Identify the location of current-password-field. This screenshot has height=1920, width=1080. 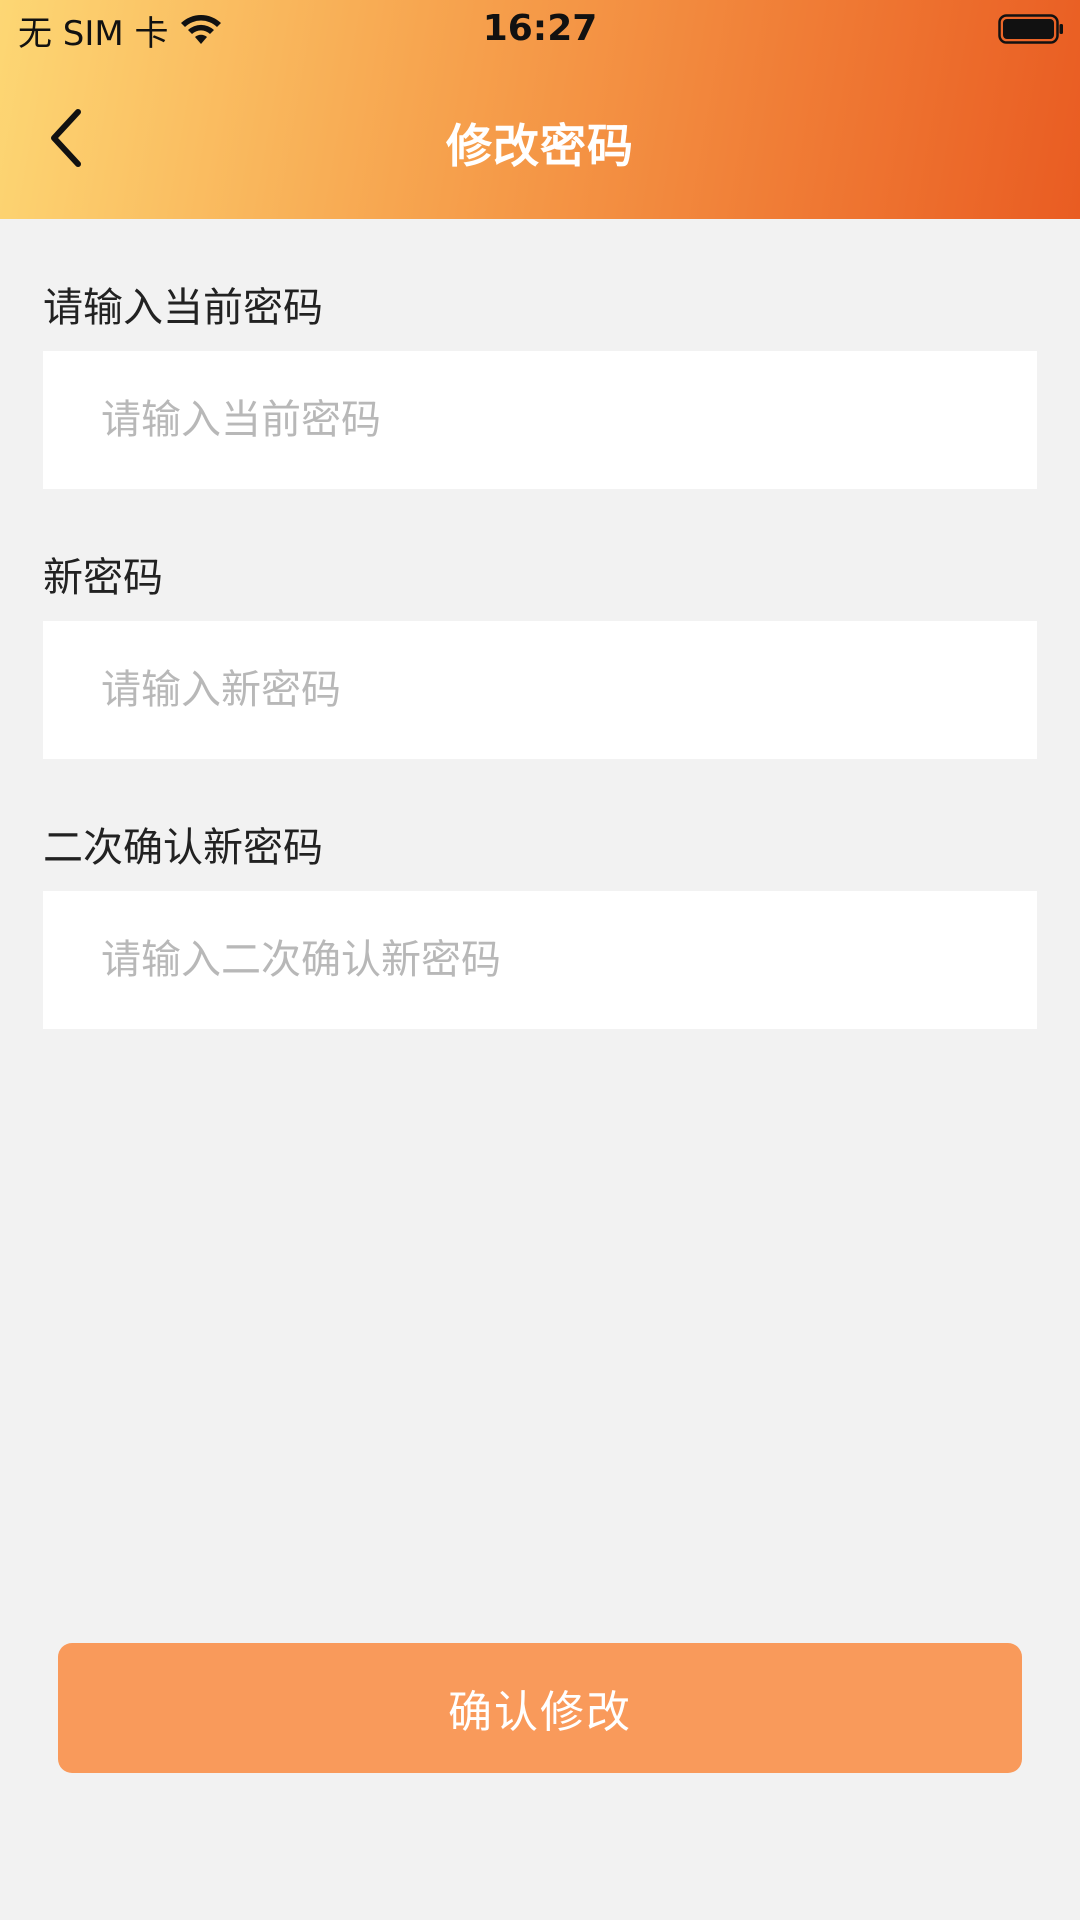
(540, 420).